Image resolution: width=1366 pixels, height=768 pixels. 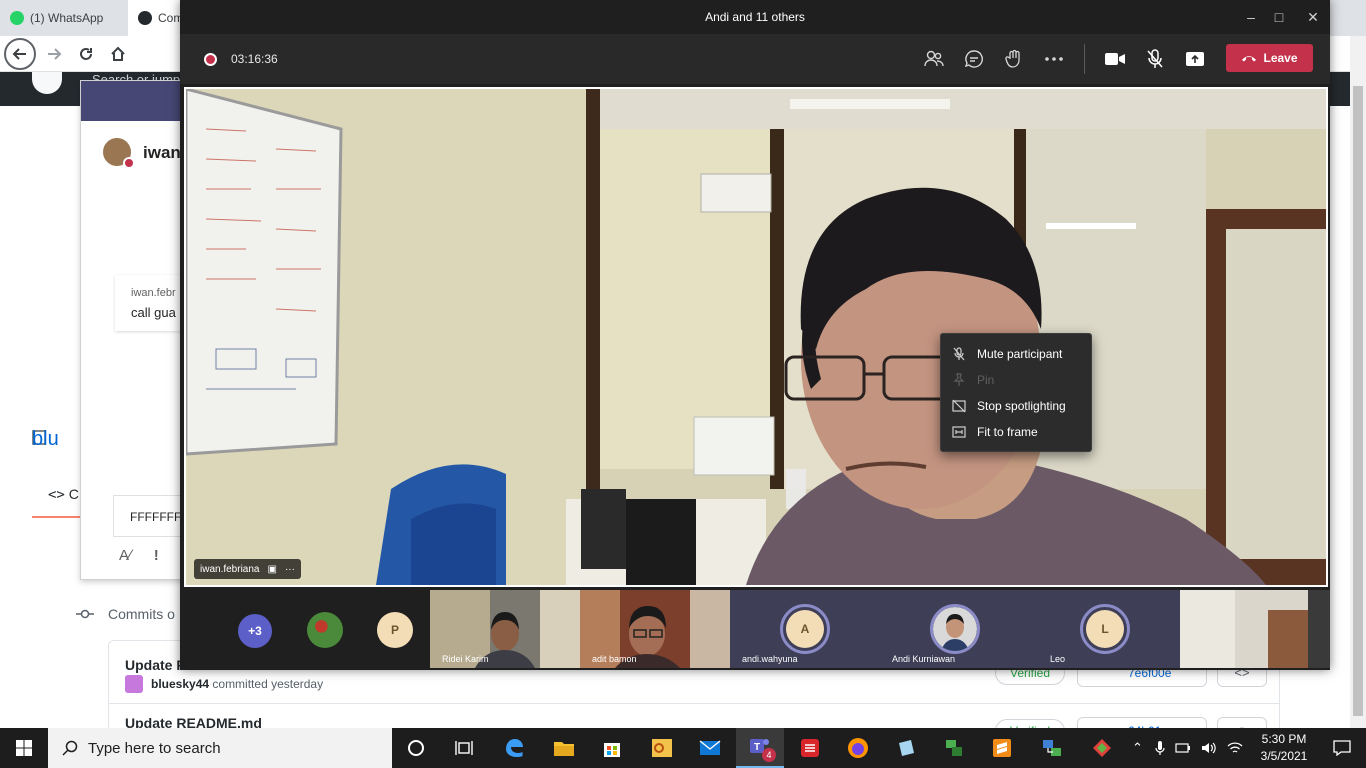 I want to click on store-icon, so click(x=612, y=748).